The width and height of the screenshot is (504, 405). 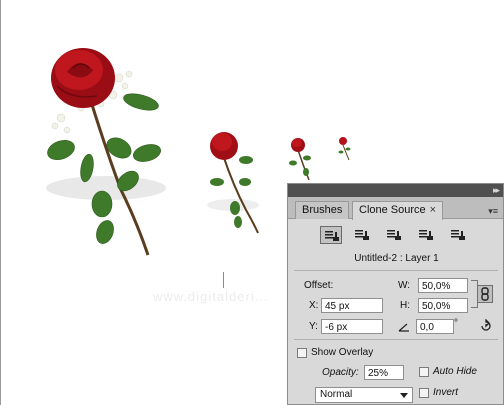 I want to click on clone-source-buttons, so click(x=396, y=236).